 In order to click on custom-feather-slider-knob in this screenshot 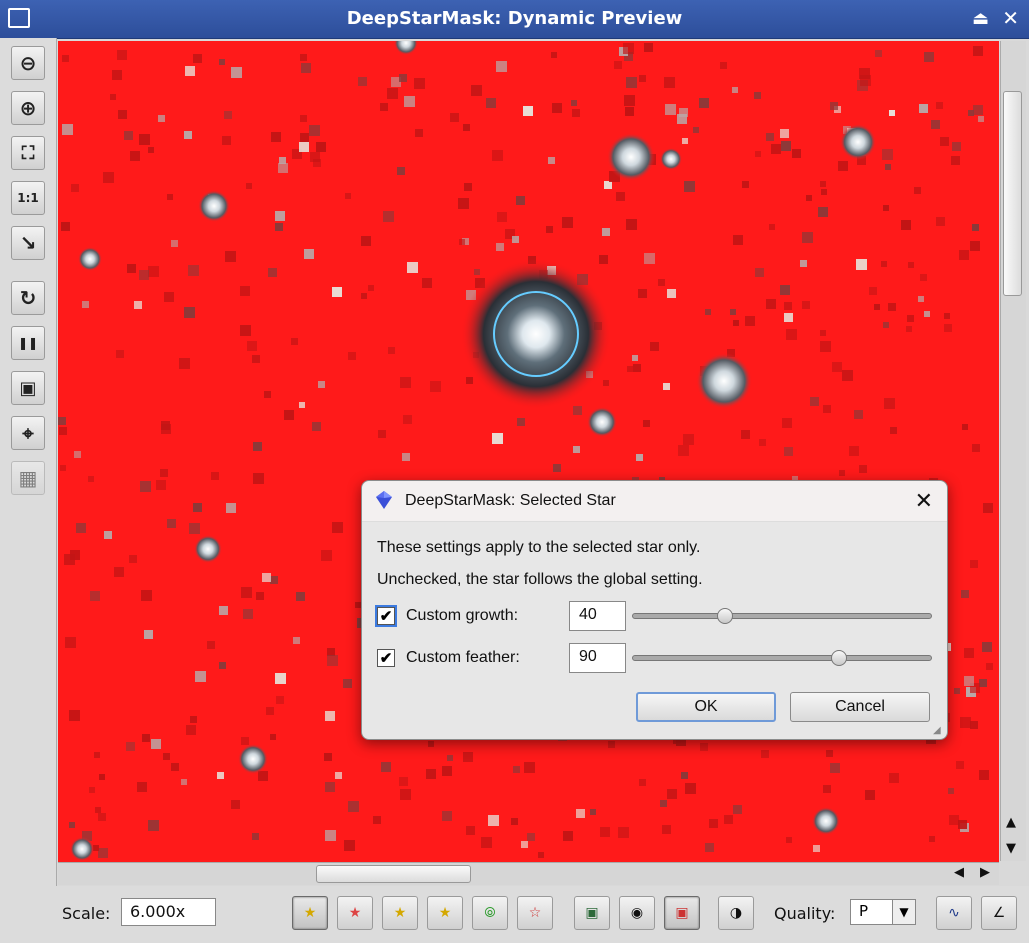, I will do `click(838, 658)`.